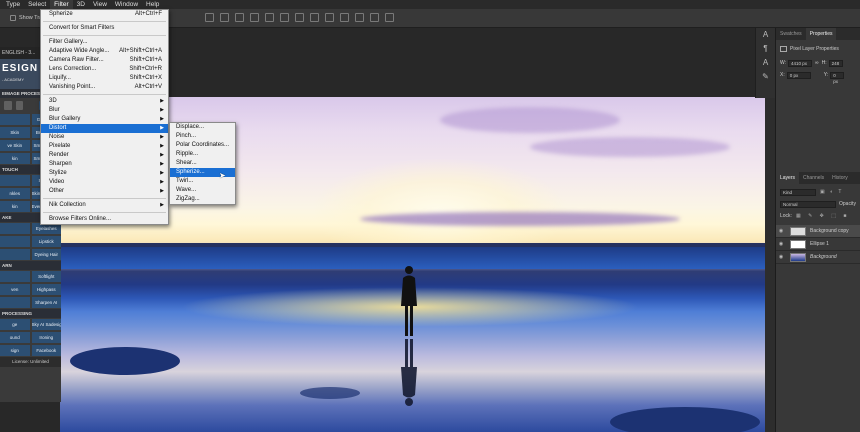  I want to click on layer-row: ◉ Background, so click(818, 257).